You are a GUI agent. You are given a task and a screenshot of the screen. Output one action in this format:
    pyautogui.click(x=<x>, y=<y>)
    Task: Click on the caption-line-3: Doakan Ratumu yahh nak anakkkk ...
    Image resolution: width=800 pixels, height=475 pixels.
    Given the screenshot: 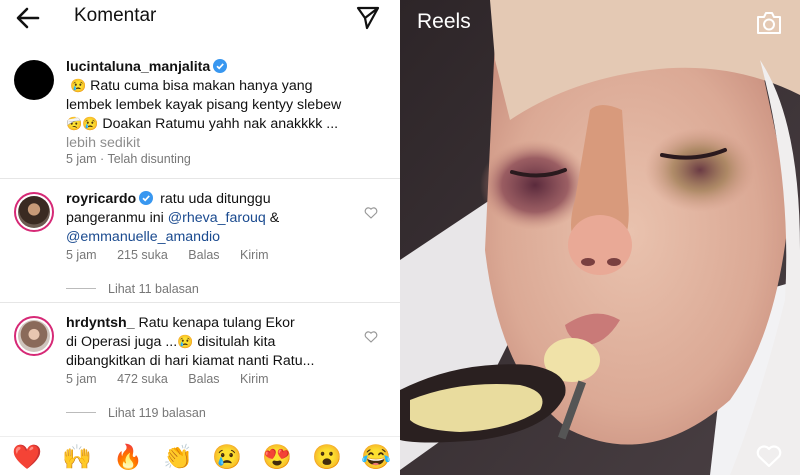 What is the action you would take?
    pyautogui.click(x=220, y=124)
    